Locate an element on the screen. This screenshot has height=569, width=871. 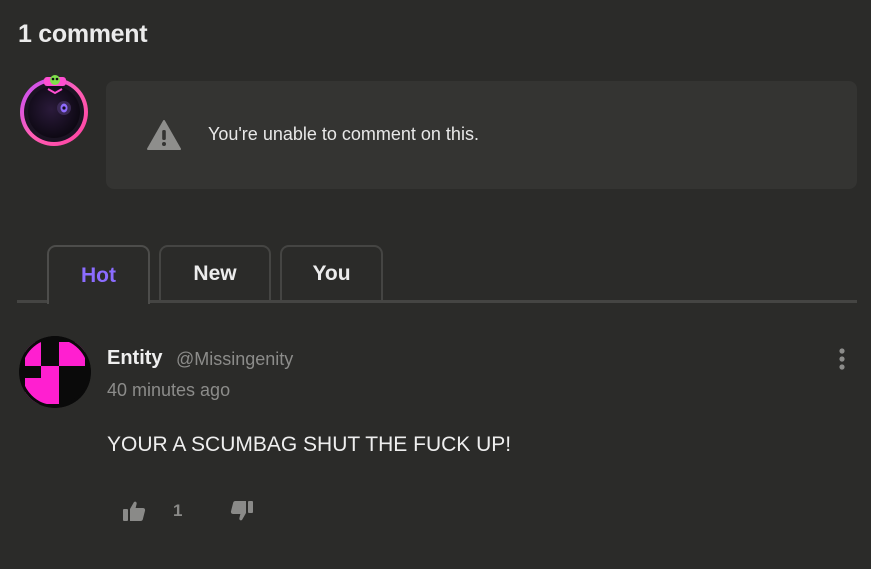
thumbs-up-icon is located at coordinates (134, 511).